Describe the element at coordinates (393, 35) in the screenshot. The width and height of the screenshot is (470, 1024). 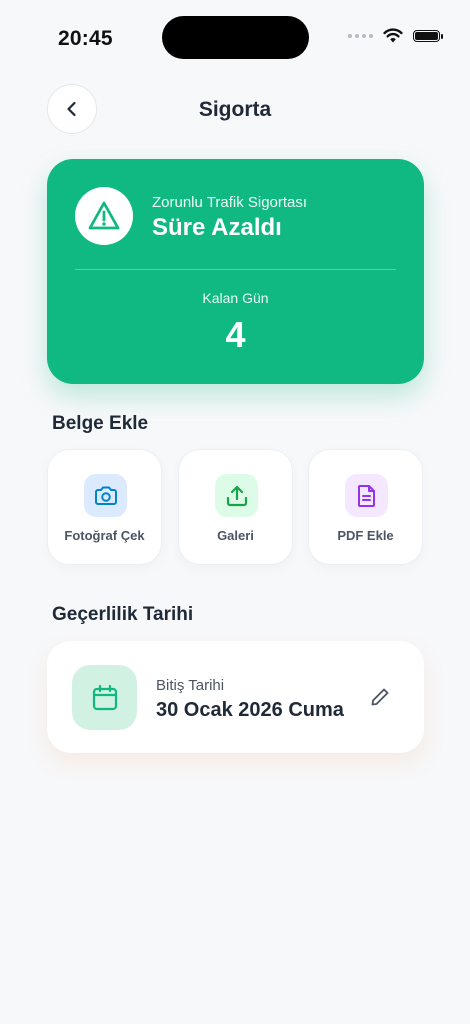
I see `wifi-icon` at that location.